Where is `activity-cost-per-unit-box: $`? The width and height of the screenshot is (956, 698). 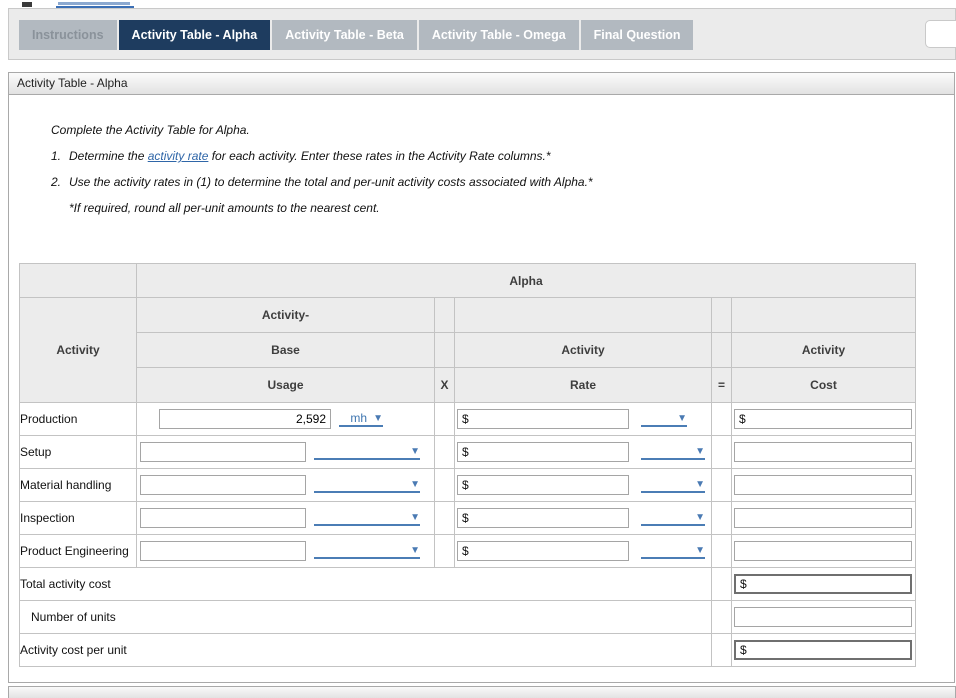 activity-cost-per-unit-box: $ is located at coordinates (823, 650).